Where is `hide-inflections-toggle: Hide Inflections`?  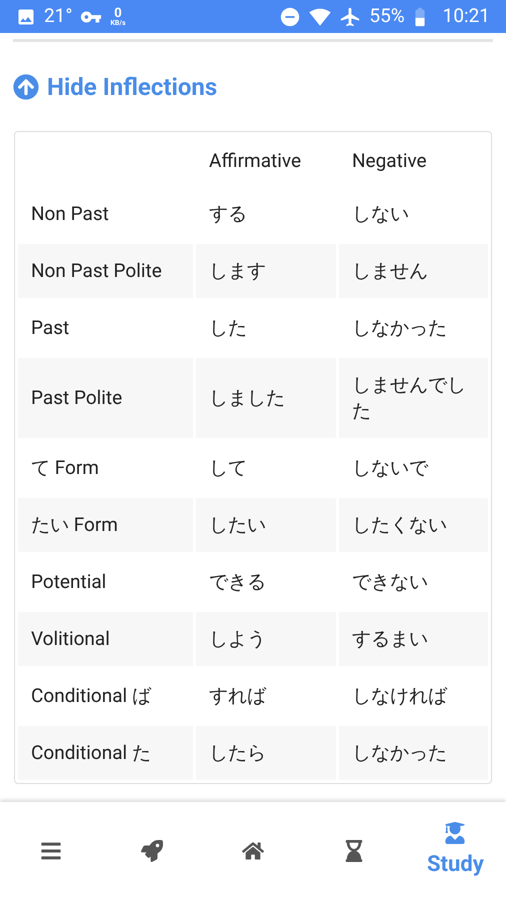 hide-inflections-toggle: Hide Inflections is located at coordinates (115, 87).